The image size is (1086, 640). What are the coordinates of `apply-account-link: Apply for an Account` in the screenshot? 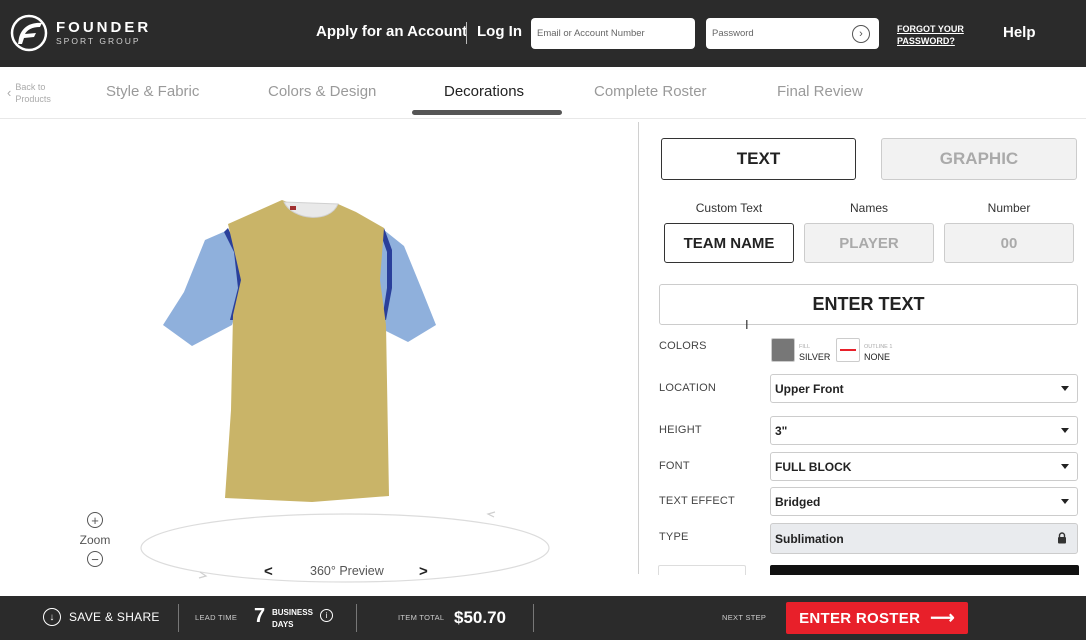 It's located at (391, 31).